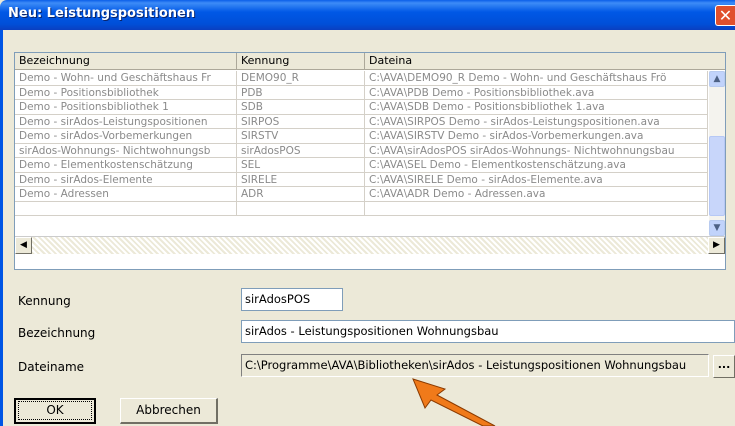 The height and width of the screenshot is (426, 735). I want to click on kennung-input: sirAdosPOS, so click(292, 299).